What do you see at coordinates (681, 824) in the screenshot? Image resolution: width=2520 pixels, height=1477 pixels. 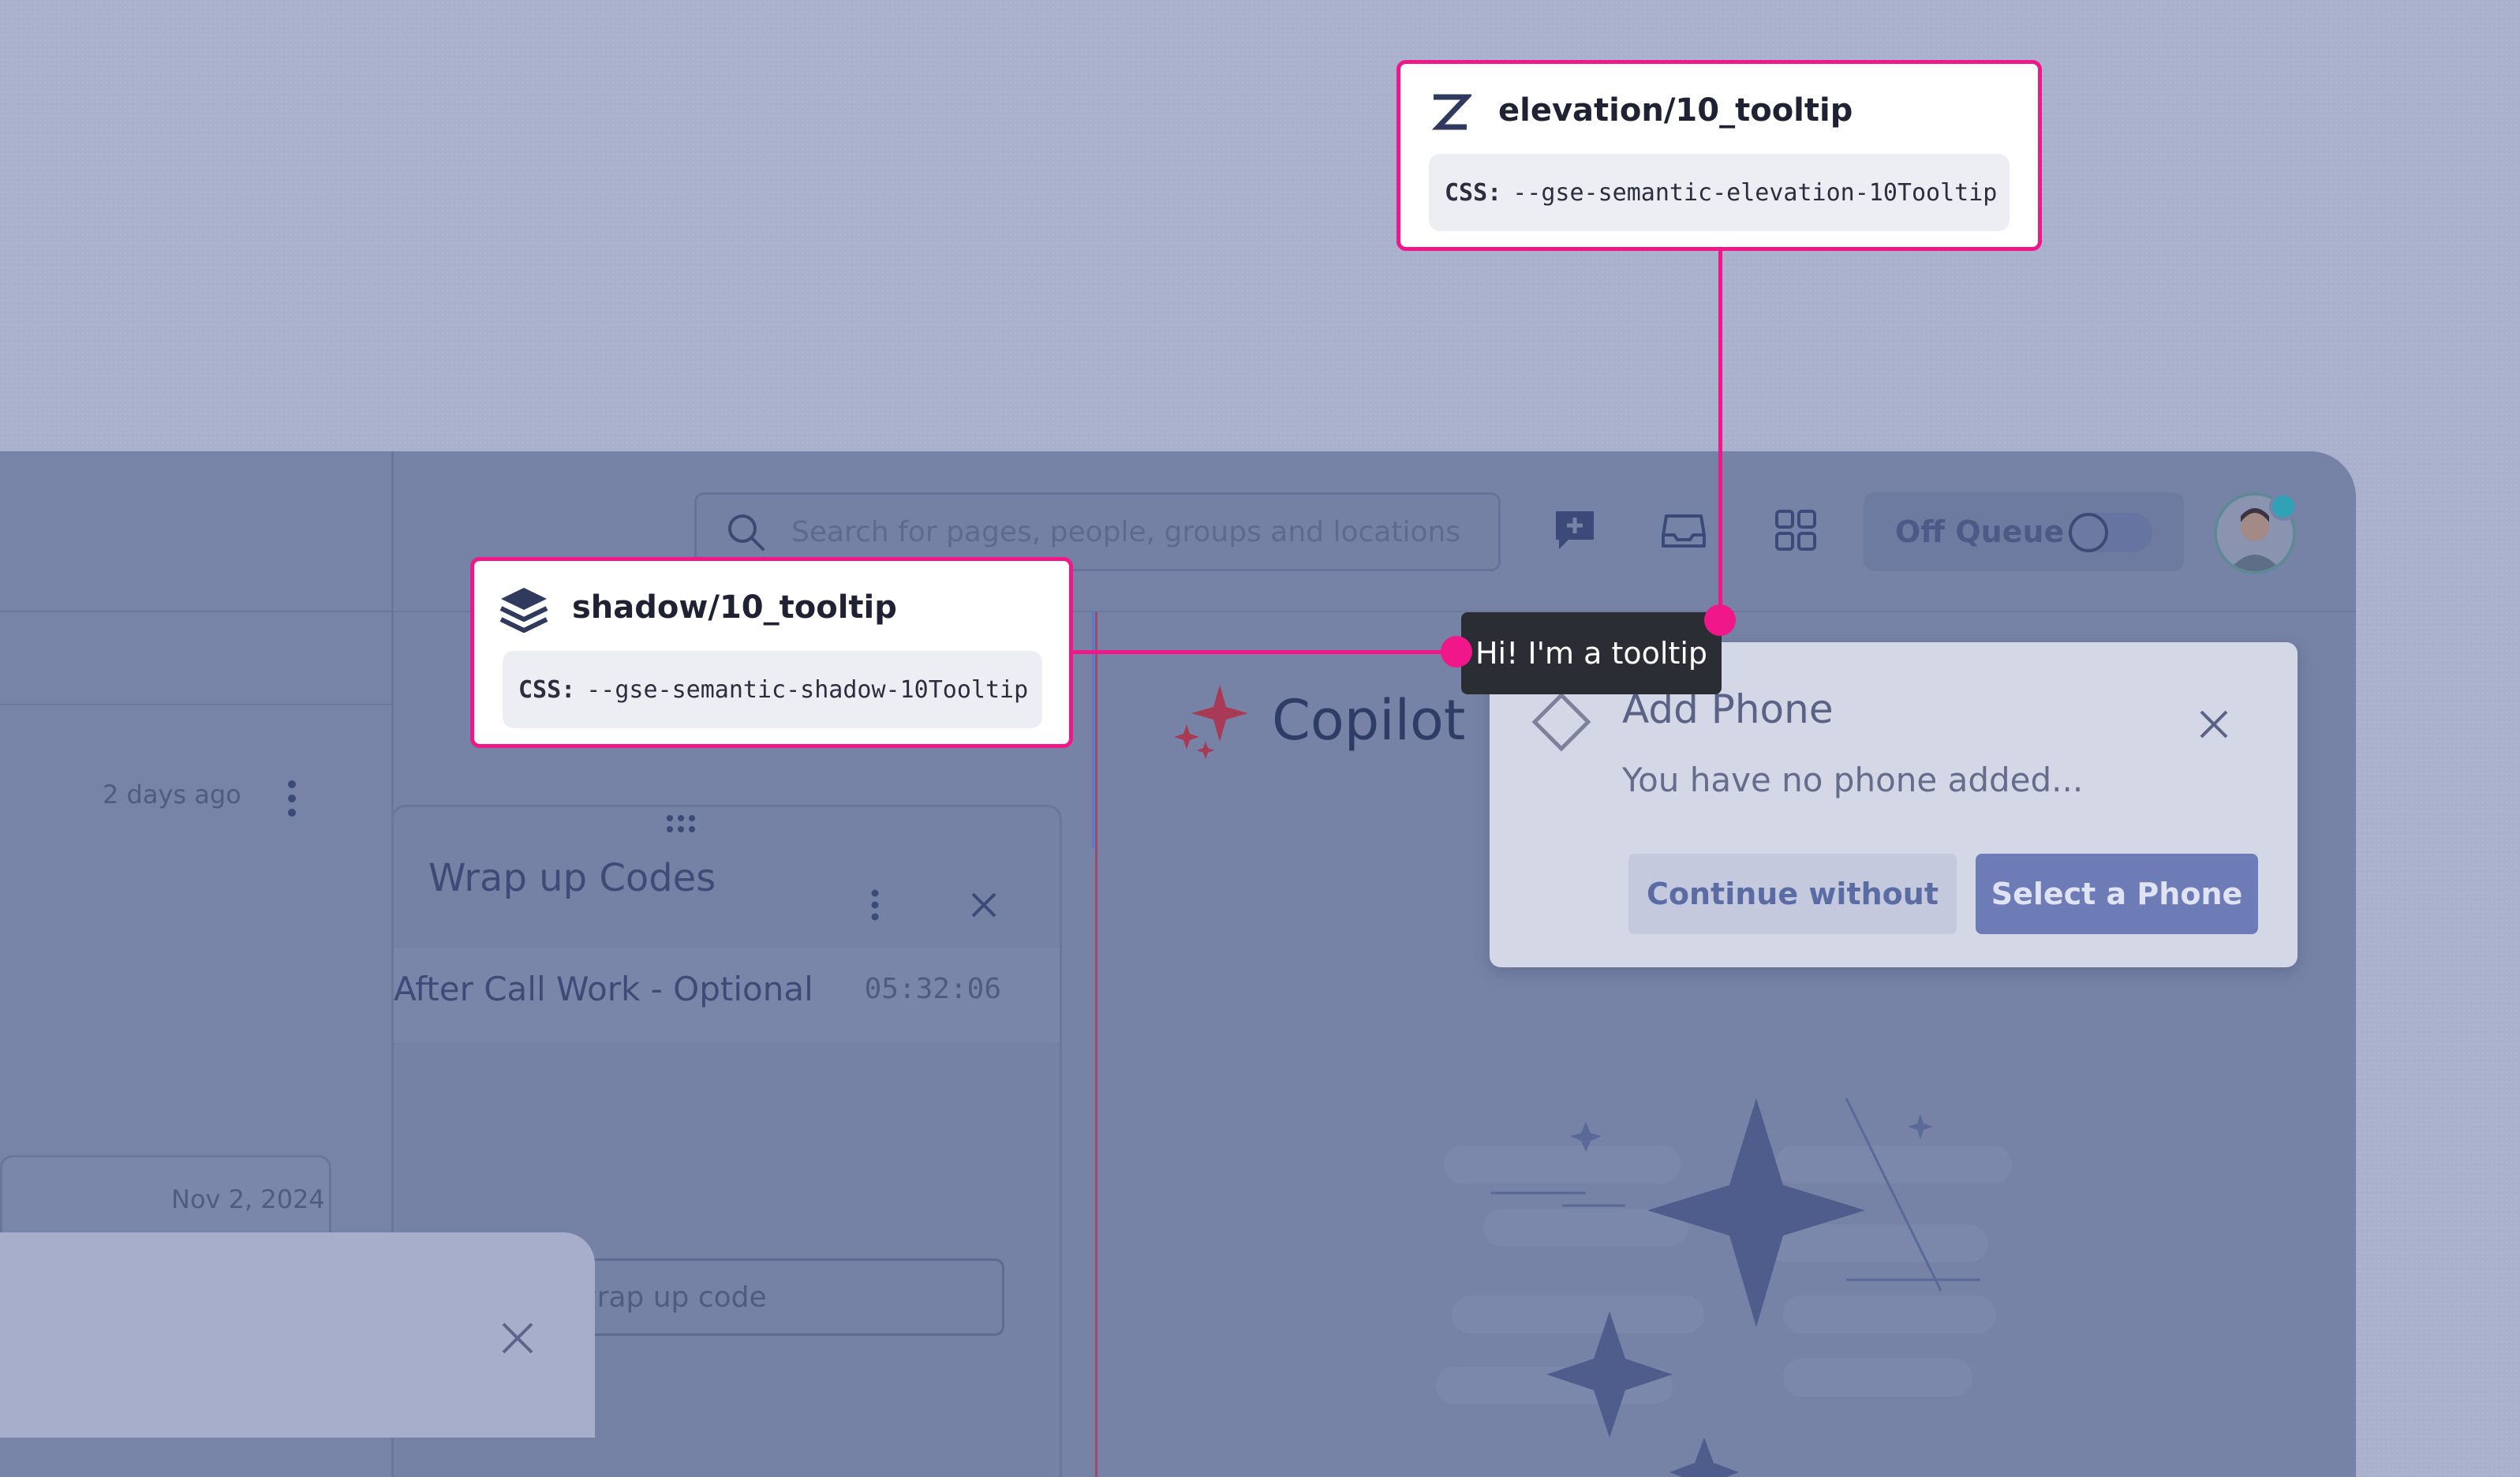 I see `drag-handle-icon` at bounding box center [681, 824].